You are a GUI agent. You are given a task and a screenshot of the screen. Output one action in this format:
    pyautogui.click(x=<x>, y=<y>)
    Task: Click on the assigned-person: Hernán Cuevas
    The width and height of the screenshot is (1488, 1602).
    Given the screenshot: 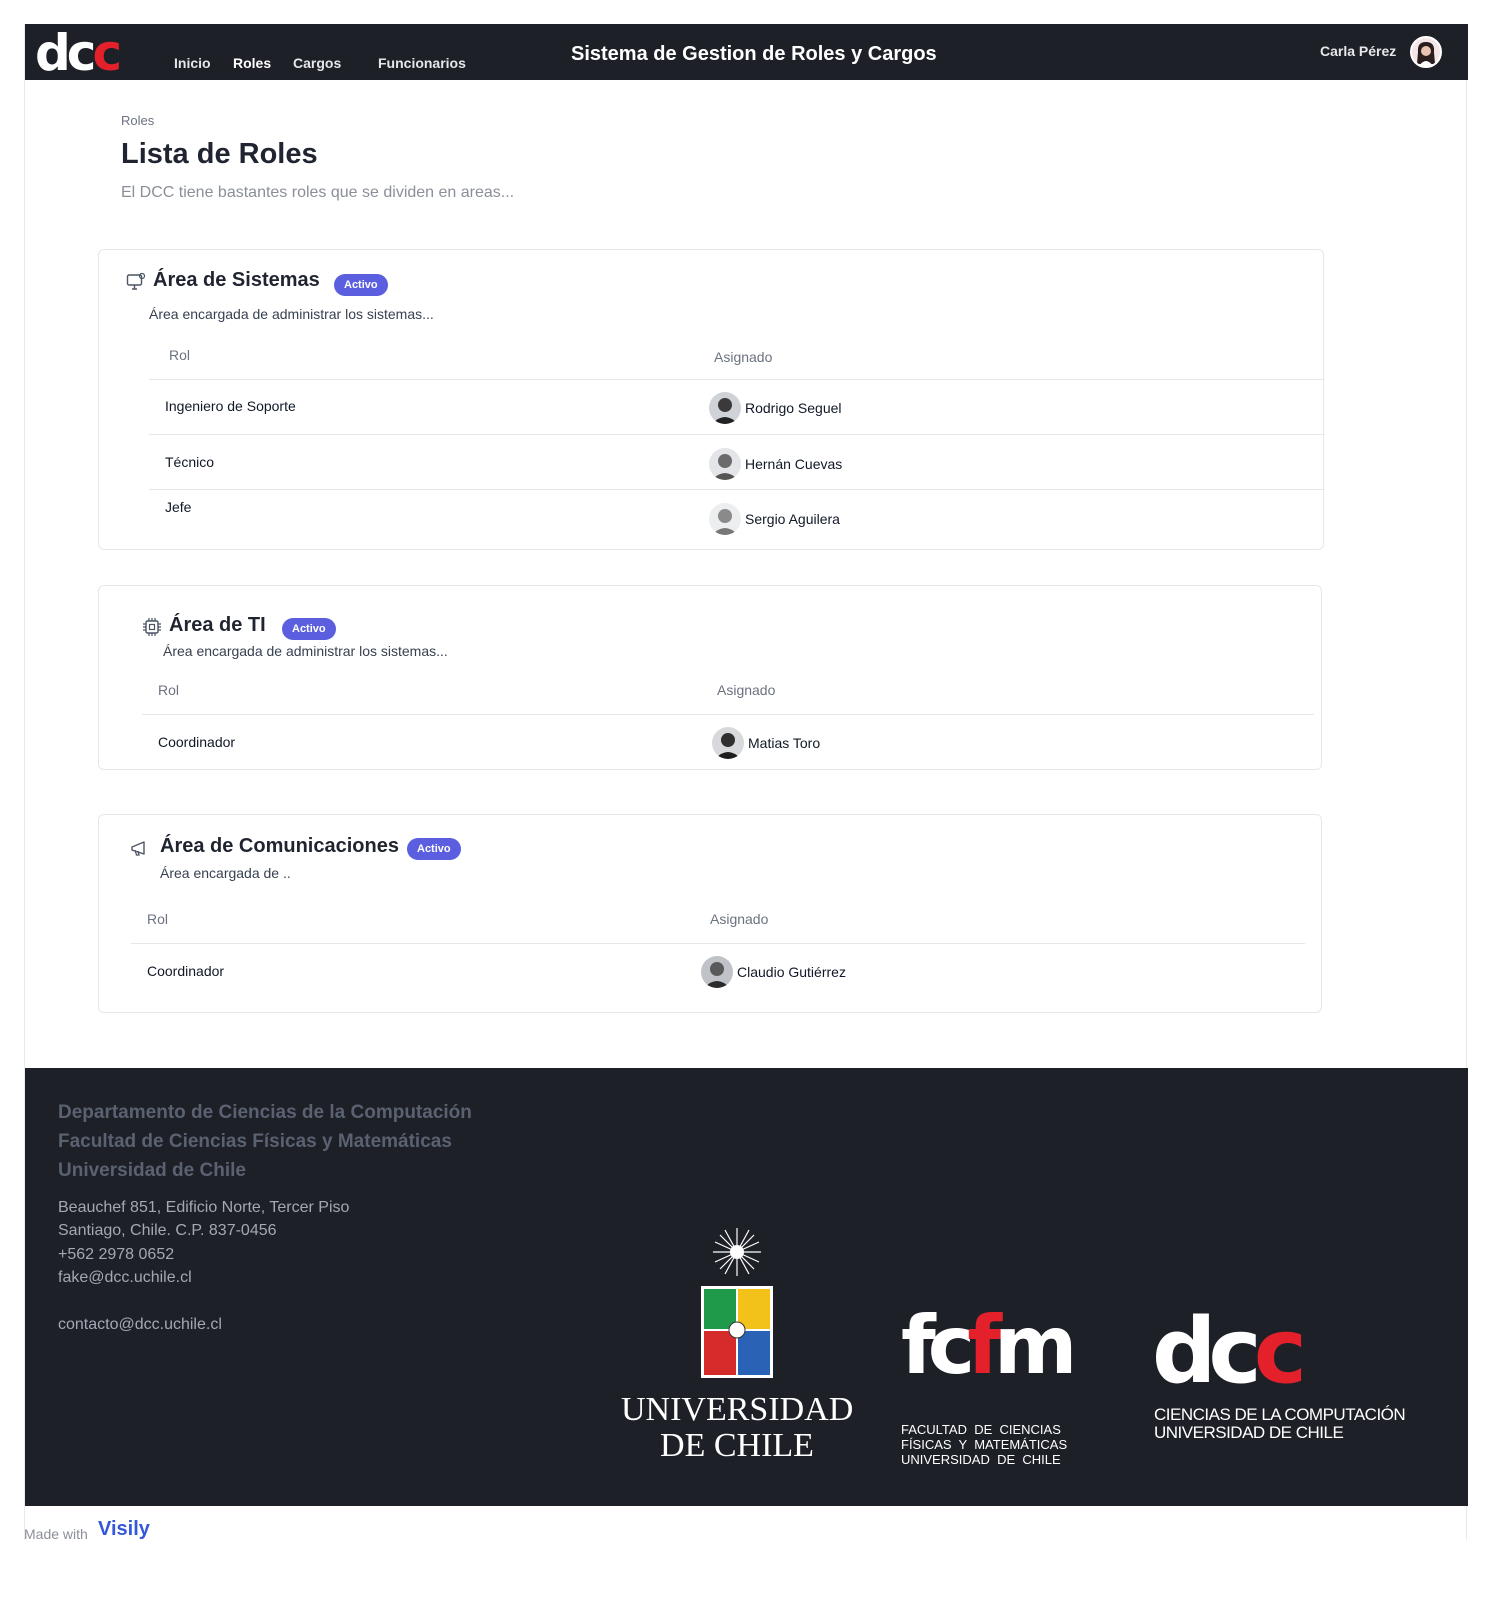 What is the action you would take?
    pyautogui.click(x=775, y=464)
    